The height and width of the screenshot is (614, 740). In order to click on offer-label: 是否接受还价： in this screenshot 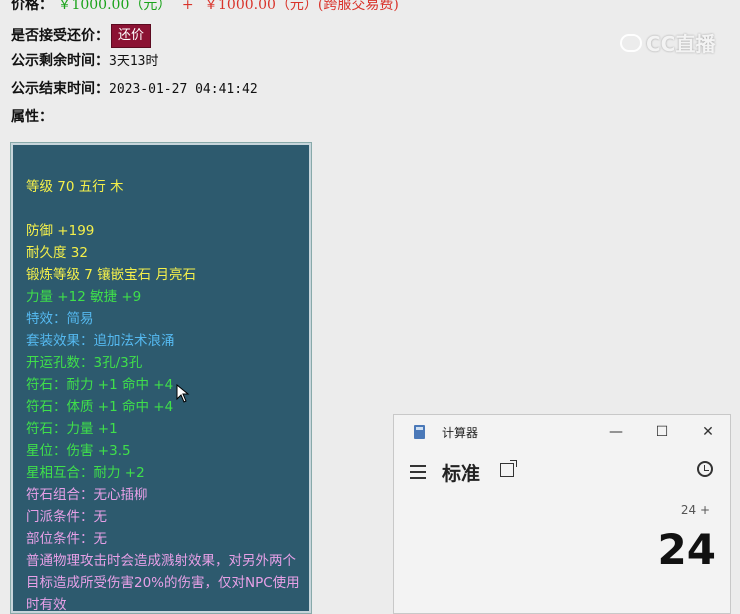, I will do `click(60, 36)`.